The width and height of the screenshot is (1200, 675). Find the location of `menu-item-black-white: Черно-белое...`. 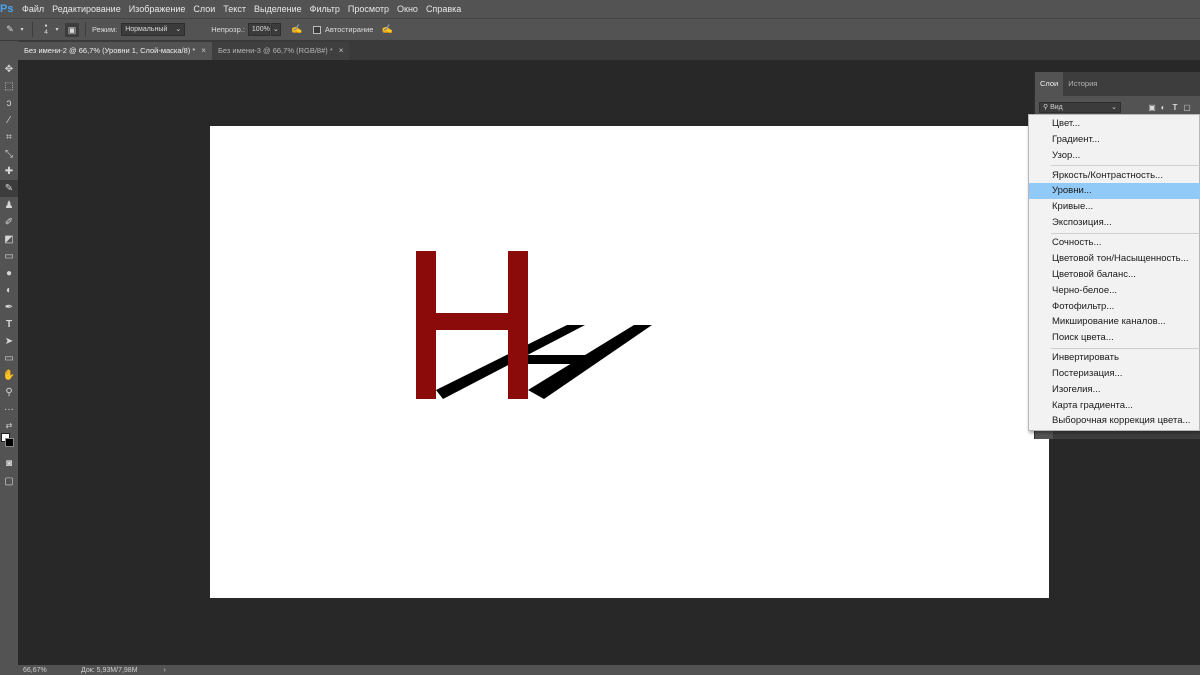

menu-item-black-white: Черно-белое... is located at coordinates (1114, 291).